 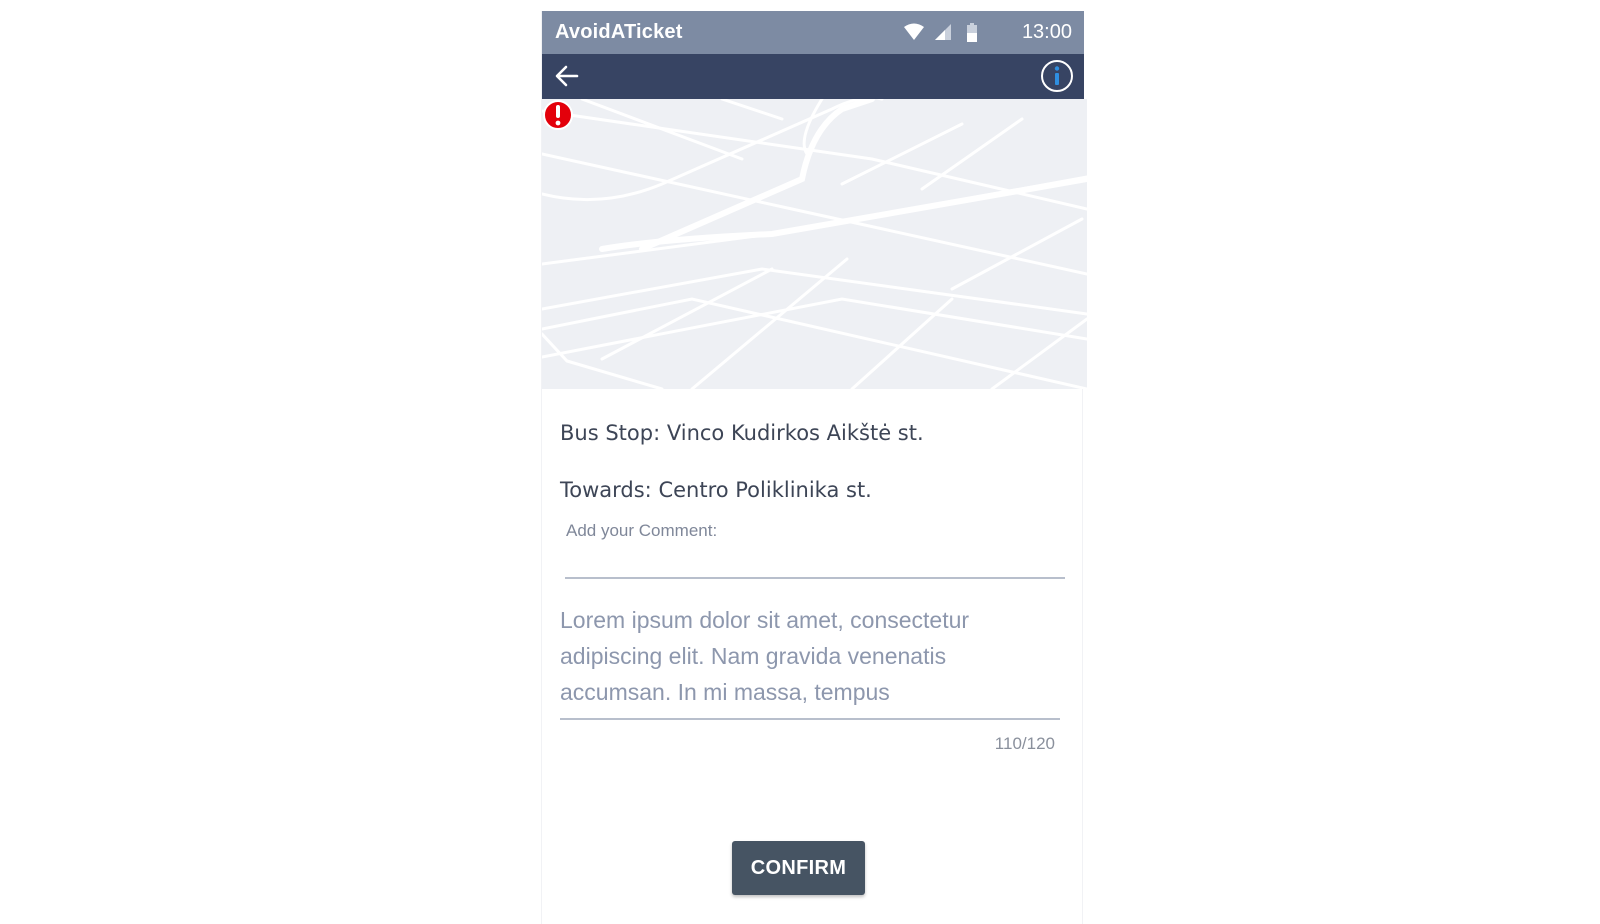 What do you see at coordinates (716, 490) in the screenshot?
I see `towards-text: Towards: Centro Poliklinika st.` at bounding box center [716, 490].